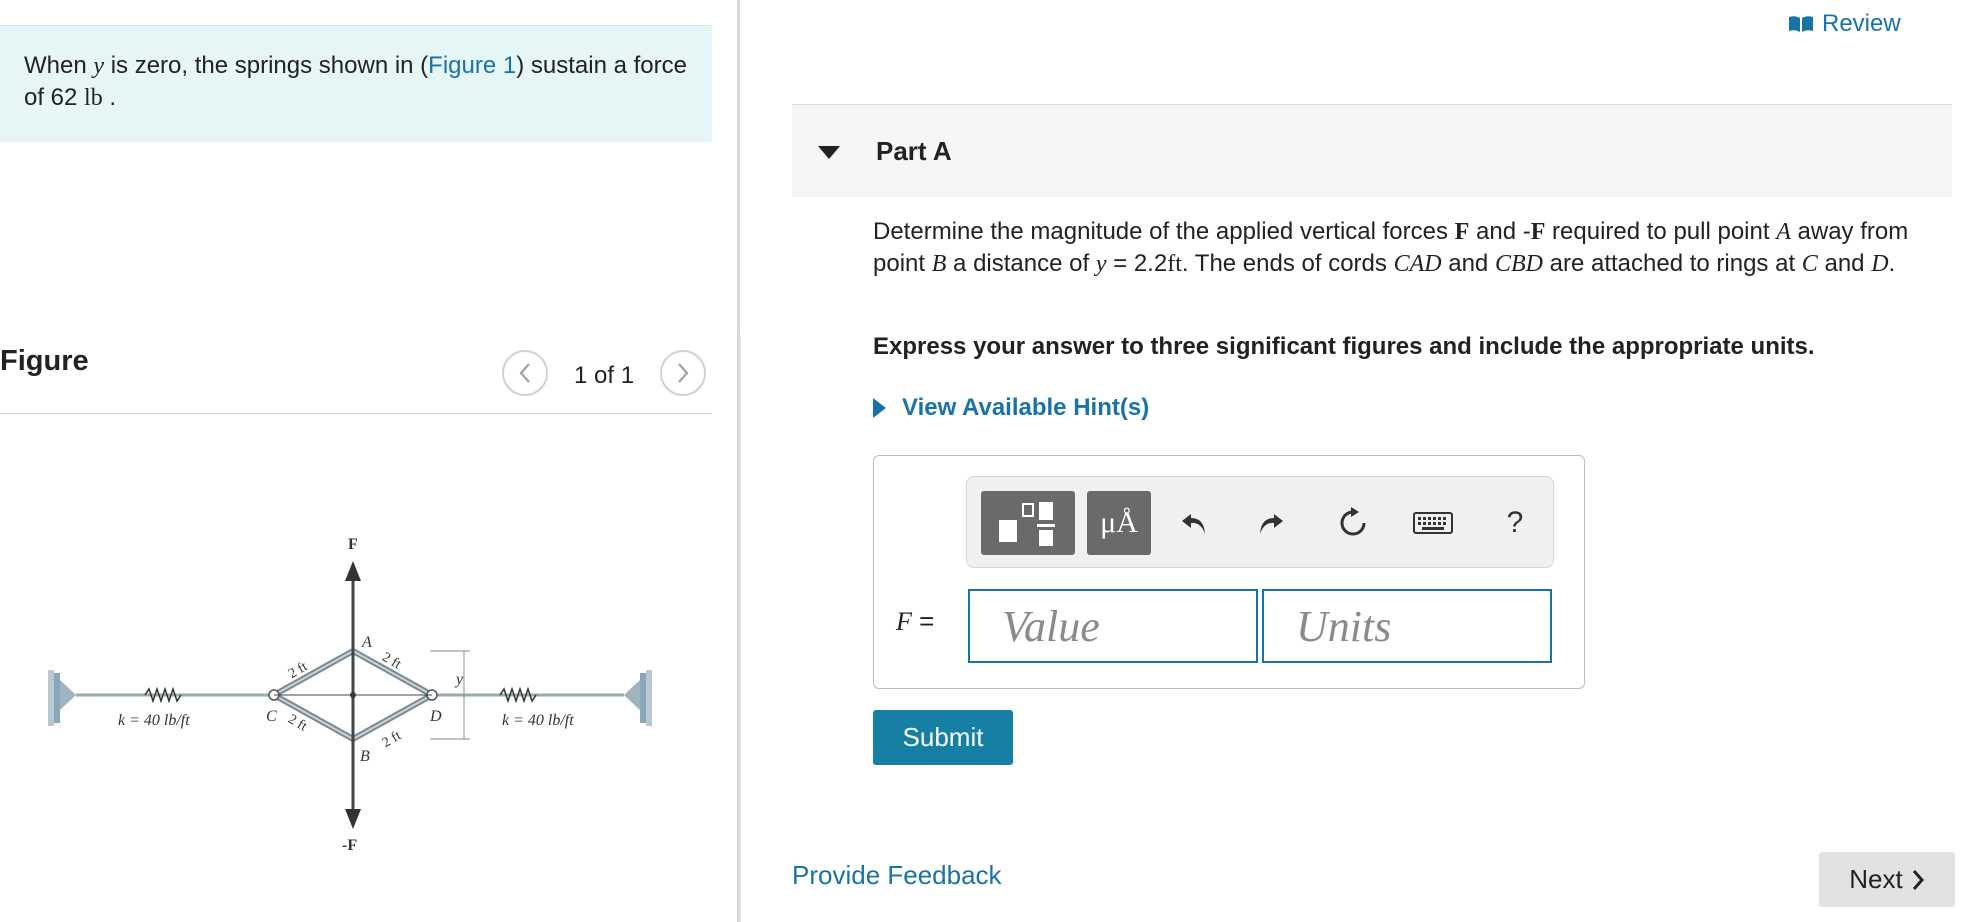 The width and height of the screenshot is (1968, 922). Describe the element at coordinates (604, 375) in the screenshot. I see `figure-counter: 1 of 1` at that location.